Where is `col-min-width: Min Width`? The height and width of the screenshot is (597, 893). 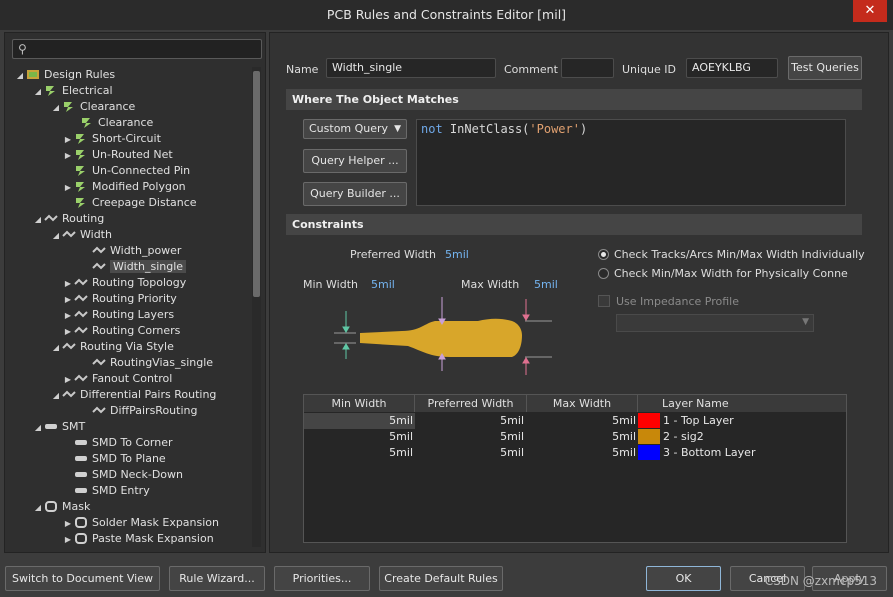
col-min-width: Min Width is located at coordinates (359, 403).